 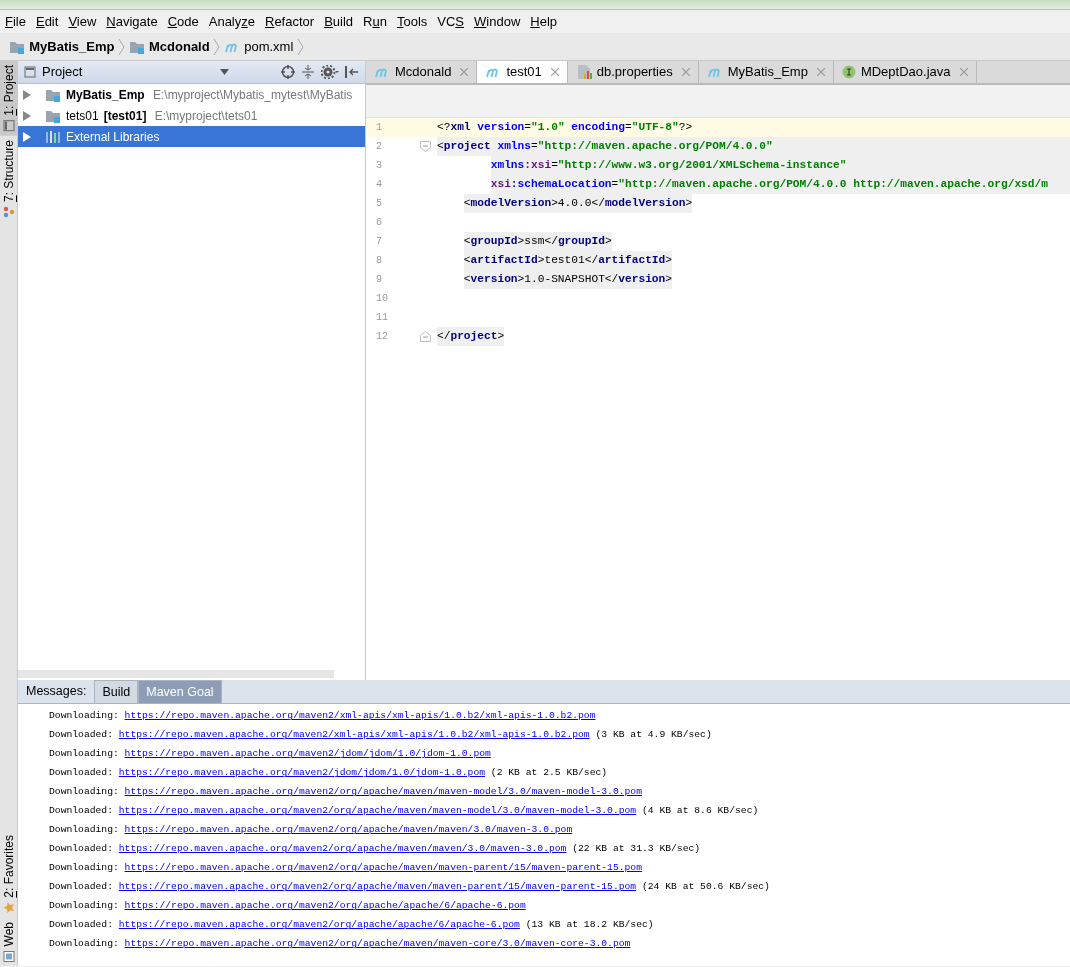 What do you see at coordinates (82, 21) in the screenshot?
I see `menu-item: View` at bounding box center [82, 21].